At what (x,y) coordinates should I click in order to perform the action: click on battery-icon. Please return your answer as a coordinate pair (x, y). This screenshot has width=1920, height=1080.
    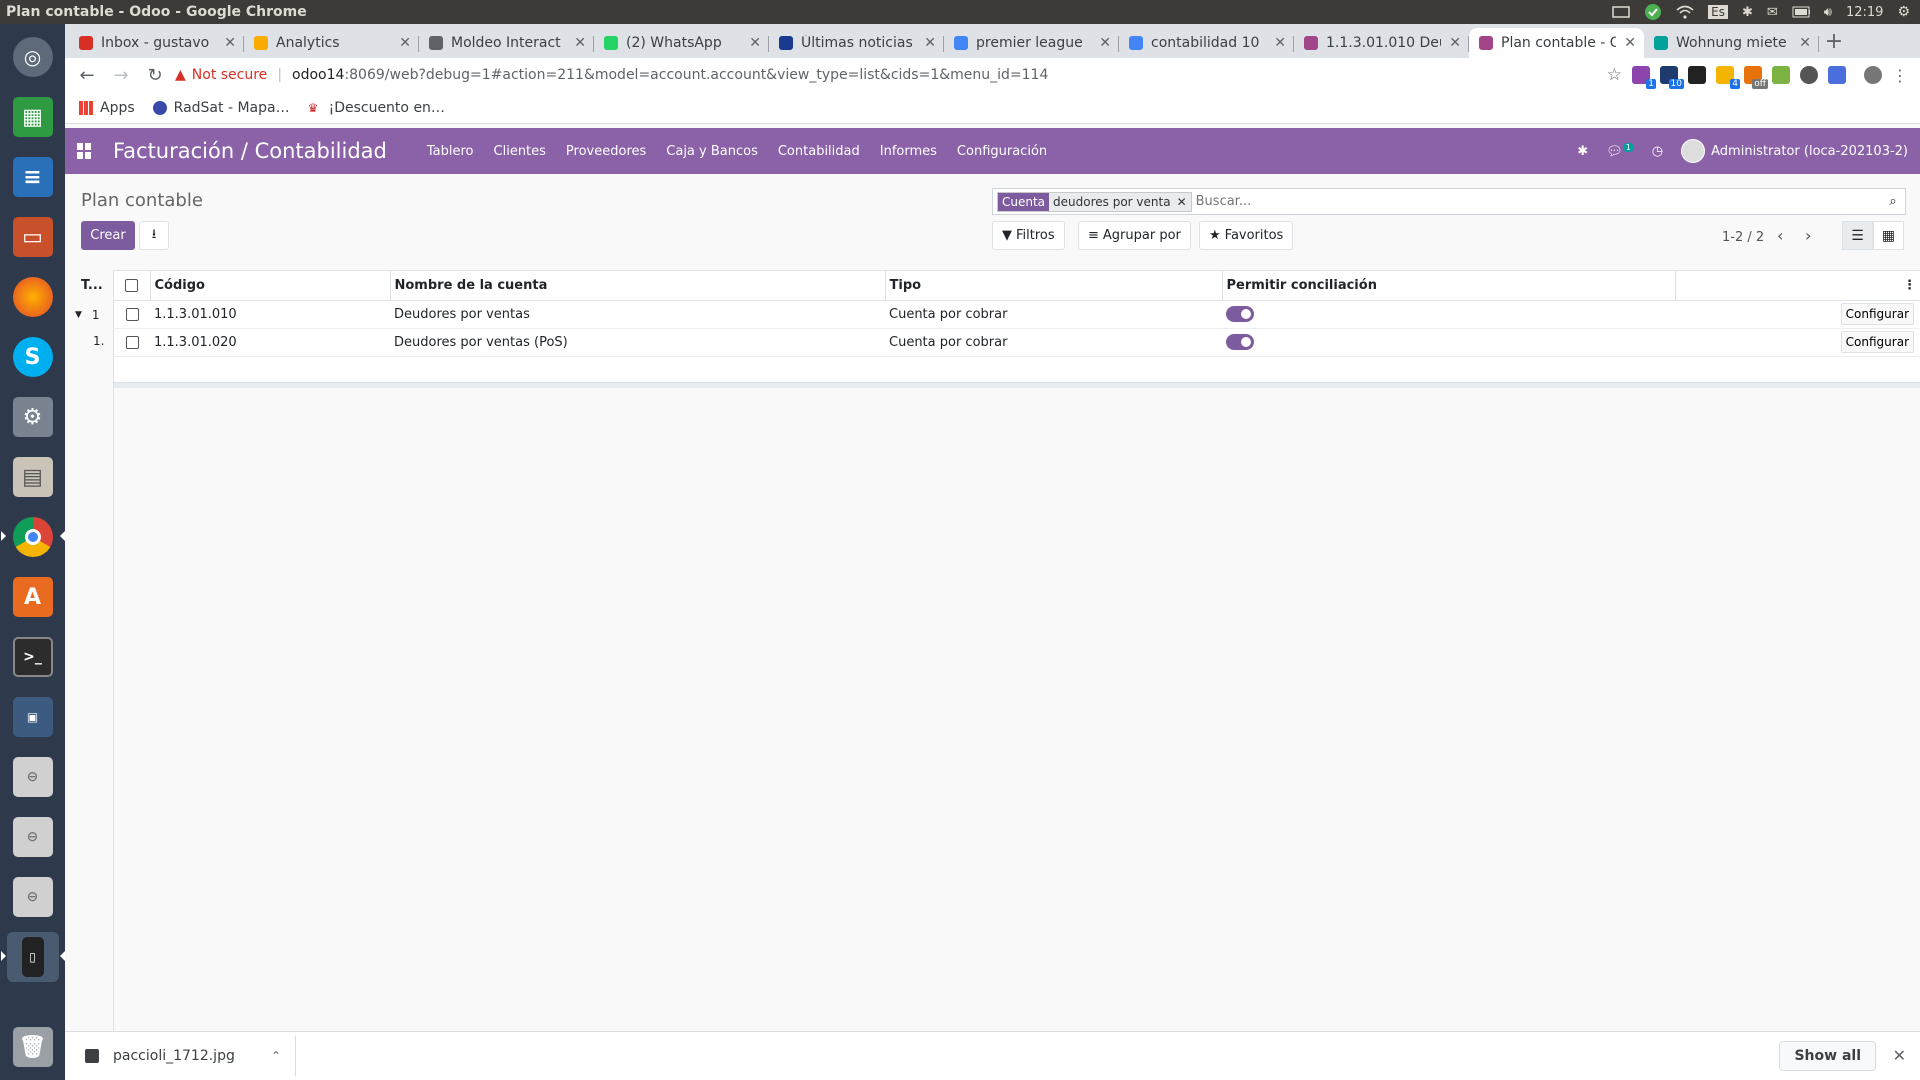
    Looking at the image, I should click on (1801, 12).